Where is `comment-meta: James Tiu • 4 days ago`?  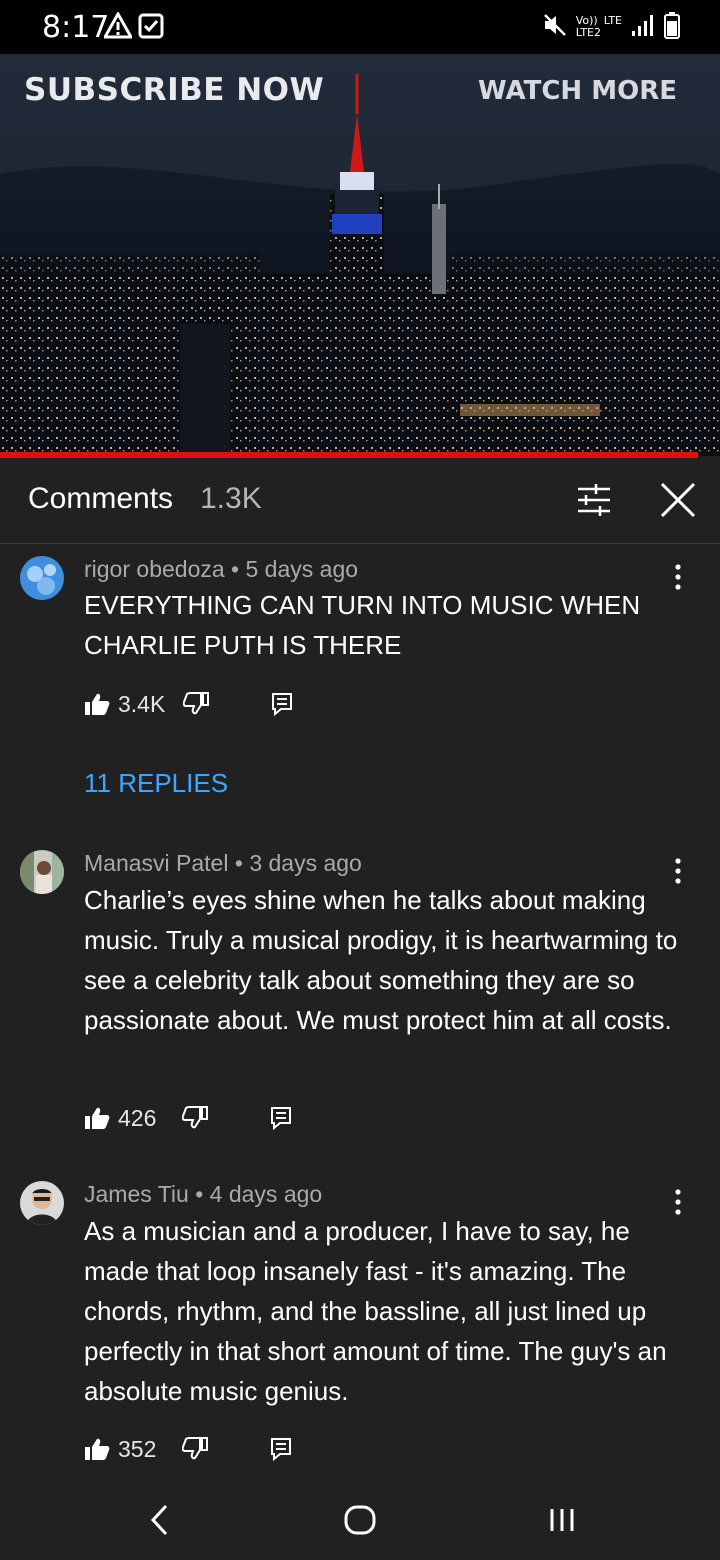
comment-meta: James Tiu • 4 days ago is located at coordinates (203, 1194).